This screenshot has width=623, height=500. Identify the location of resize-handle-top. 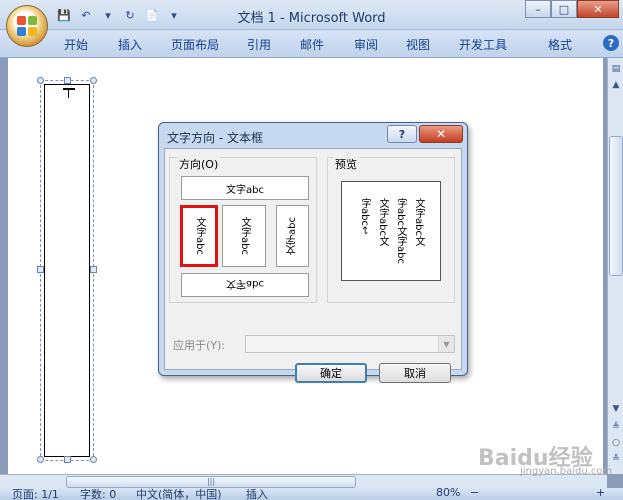
(67, 80).